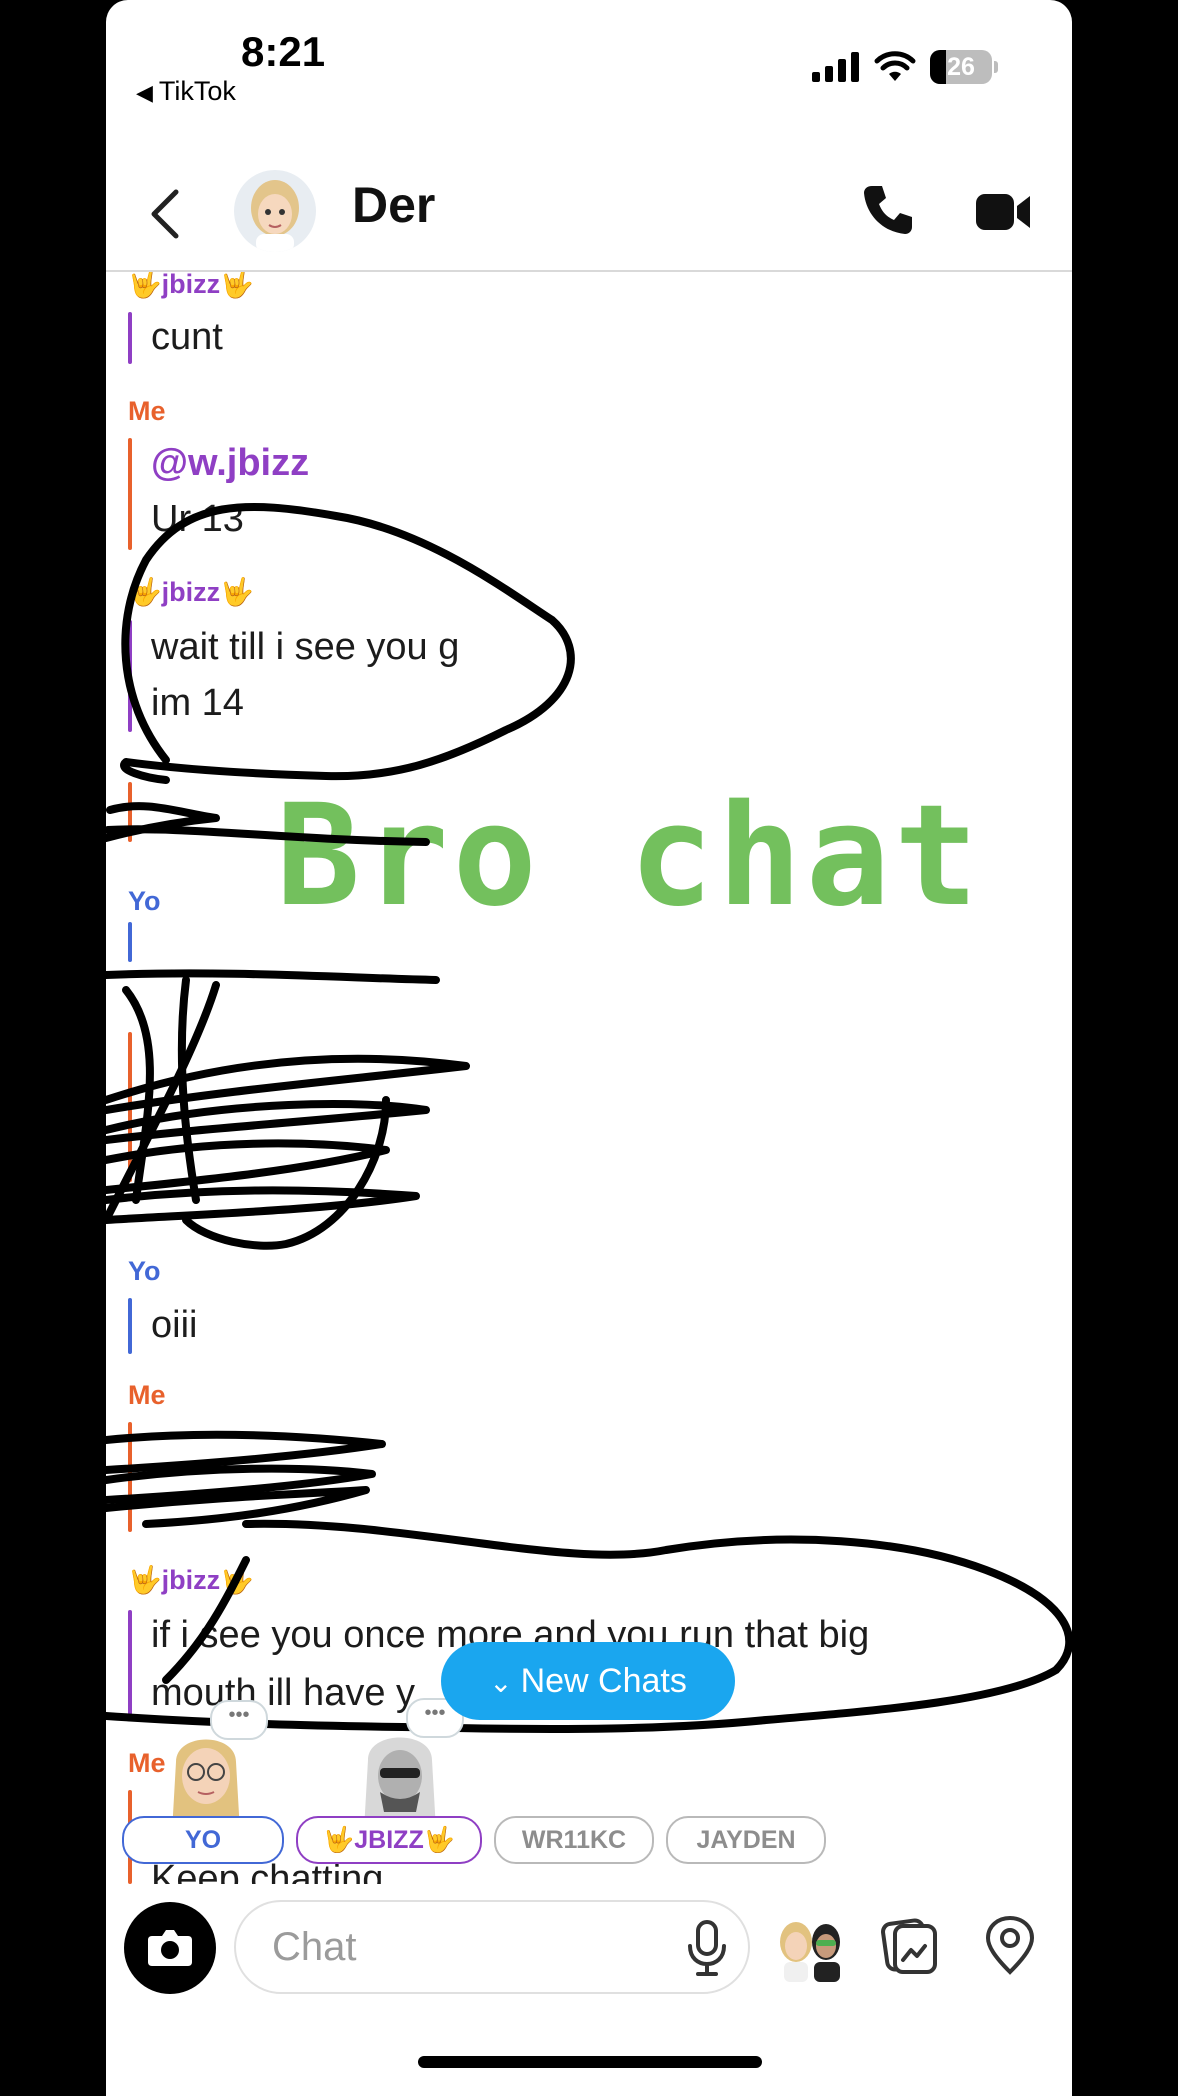  Describe the element at coordinates (197, 519) in the screenshot. I see `message-text: Ur 13` at that location.